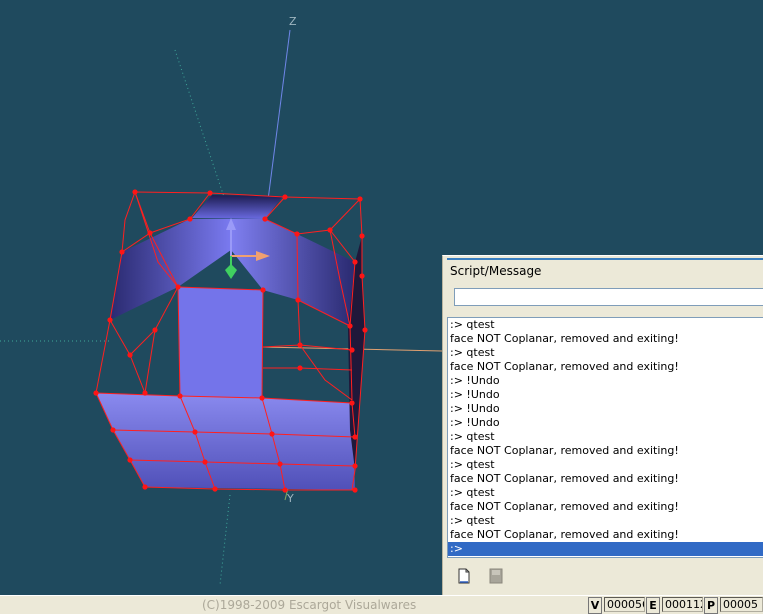 This screenshot has width=763, height=614. Describe the element at coordinates (309, 605) in the screenshot. I see `copyright-text: (C)1998-2009 Escargot Visualwares` at that location.